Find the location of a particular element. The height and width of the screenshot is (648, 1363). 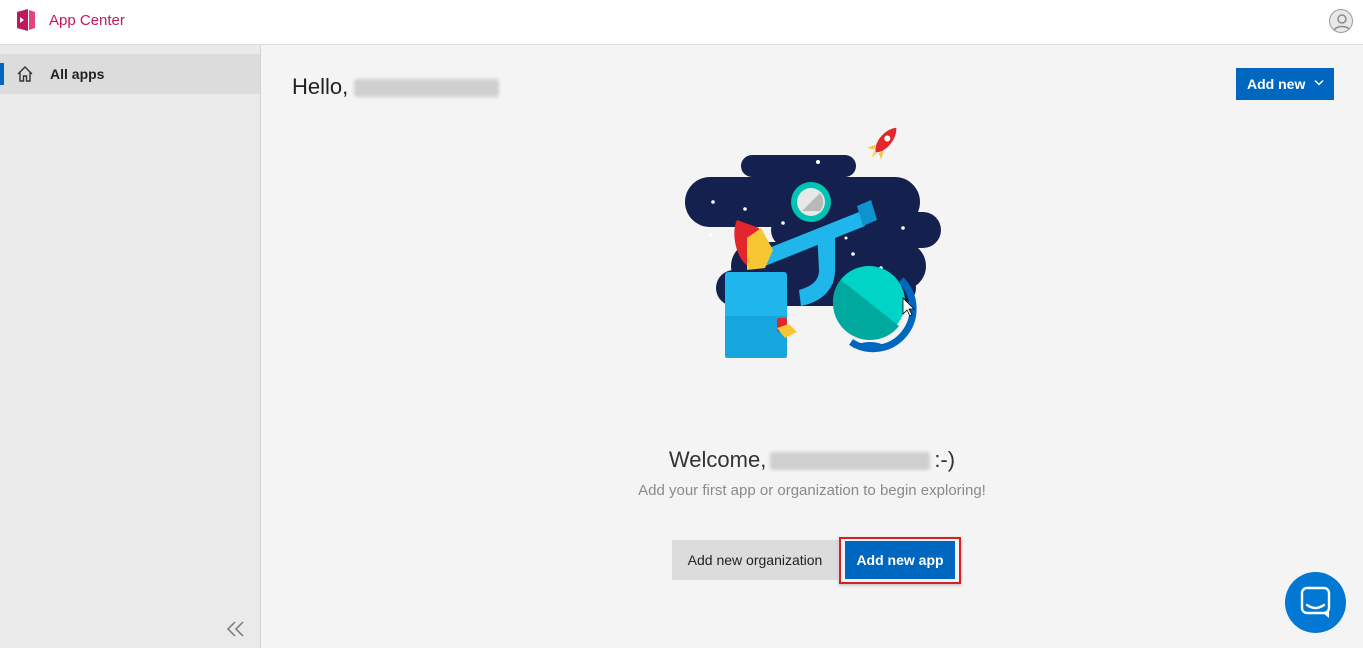

greeting: Hello, is located at coordinates (396, 87).